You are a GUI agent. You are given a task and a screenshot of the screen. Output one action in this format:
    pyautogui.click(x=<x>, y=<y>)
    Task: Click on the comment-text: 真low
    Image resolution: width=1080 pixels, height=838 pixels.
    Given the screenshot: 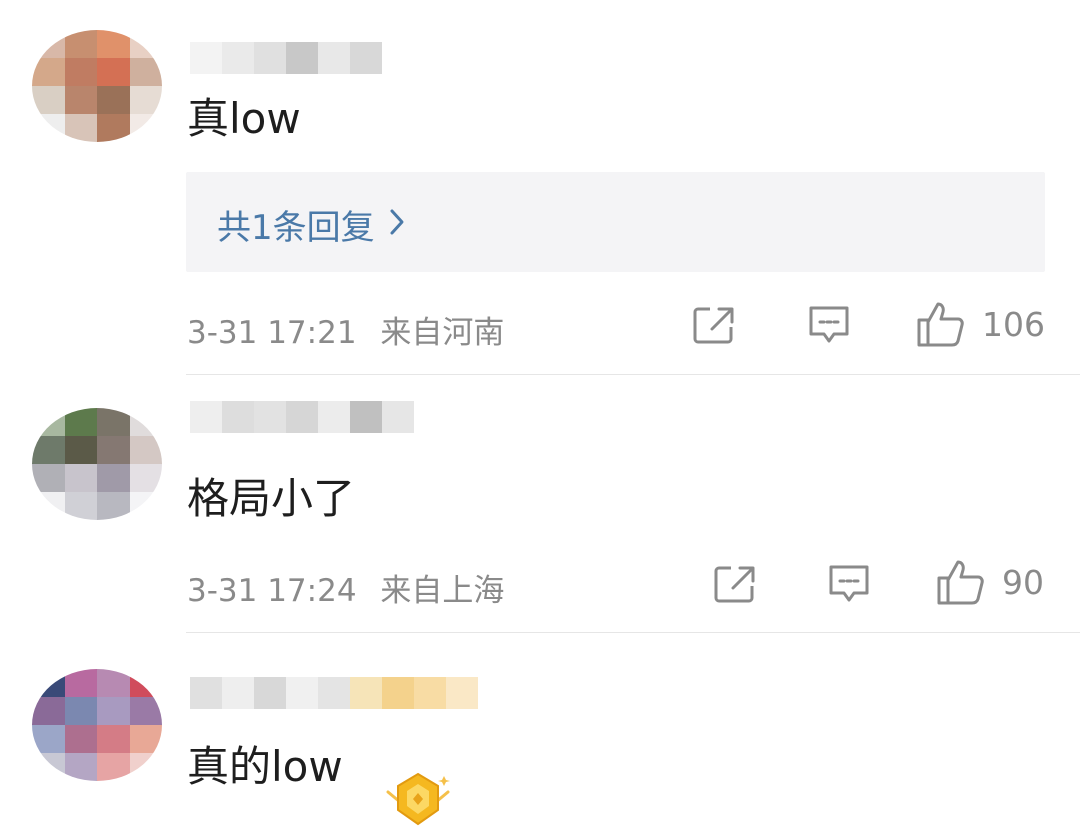 What is the action you would take?
    pyautogui.click(x=244, y=118)
    